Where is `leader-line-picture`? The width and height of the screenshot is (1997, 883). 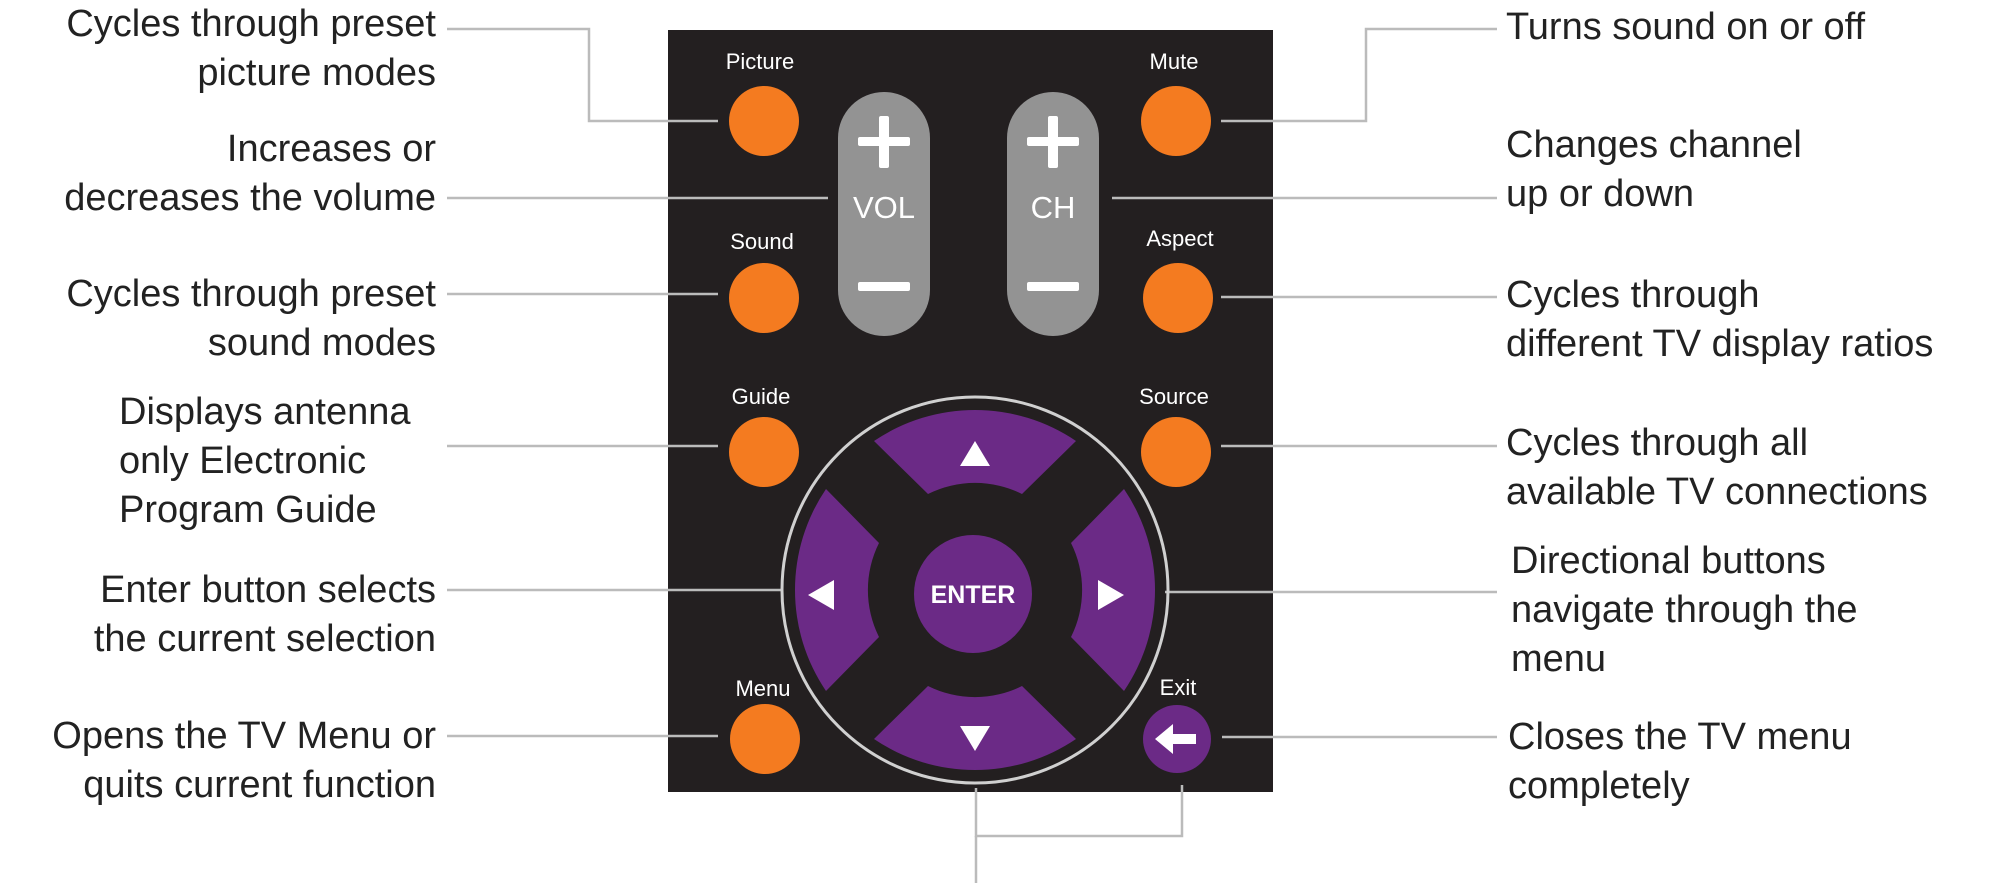
leader-line-picture is located at coordinates (582, 75).